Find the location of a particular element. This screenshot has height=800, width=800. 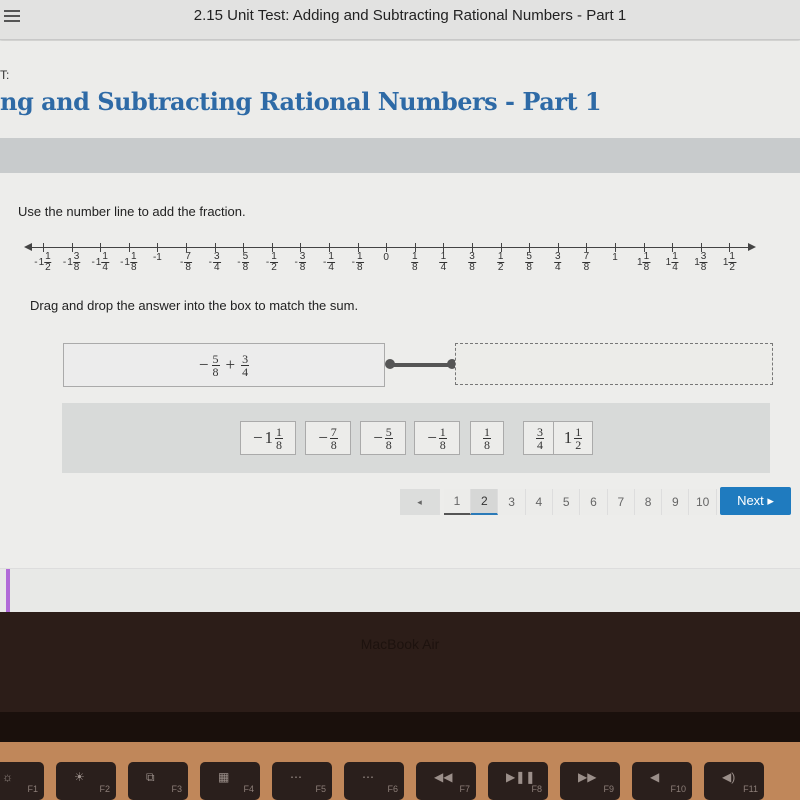

number-line-label: 118 is located at coordinates (644, 262).